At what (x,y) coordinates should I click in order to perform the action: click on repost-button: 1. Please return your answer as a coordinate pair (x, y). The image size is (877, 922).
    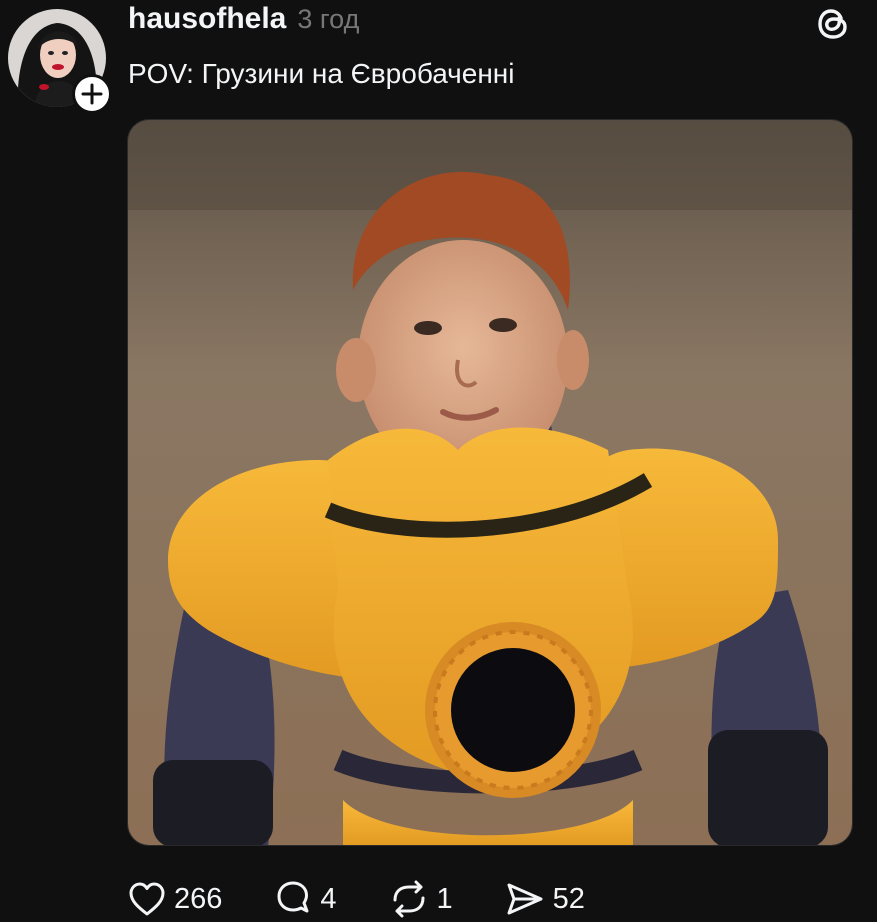
    Looking at the image, I should click on (421, 899).